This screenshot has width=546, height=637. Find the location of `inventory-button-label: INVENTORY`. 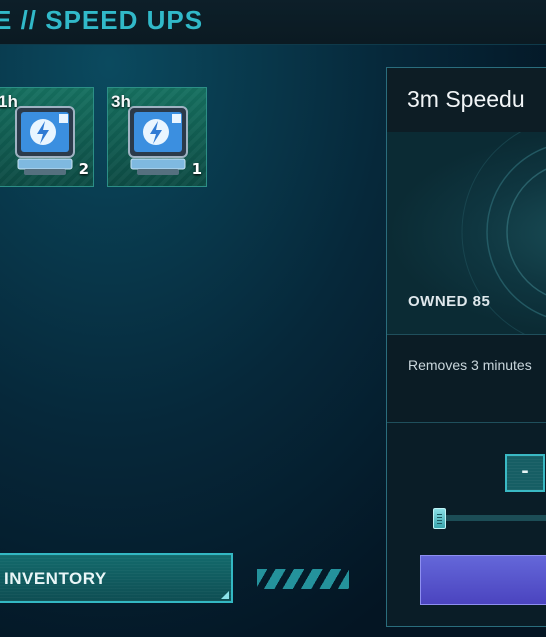

inventory-button-label: INVENTORY is located at coordinates (55, 578).